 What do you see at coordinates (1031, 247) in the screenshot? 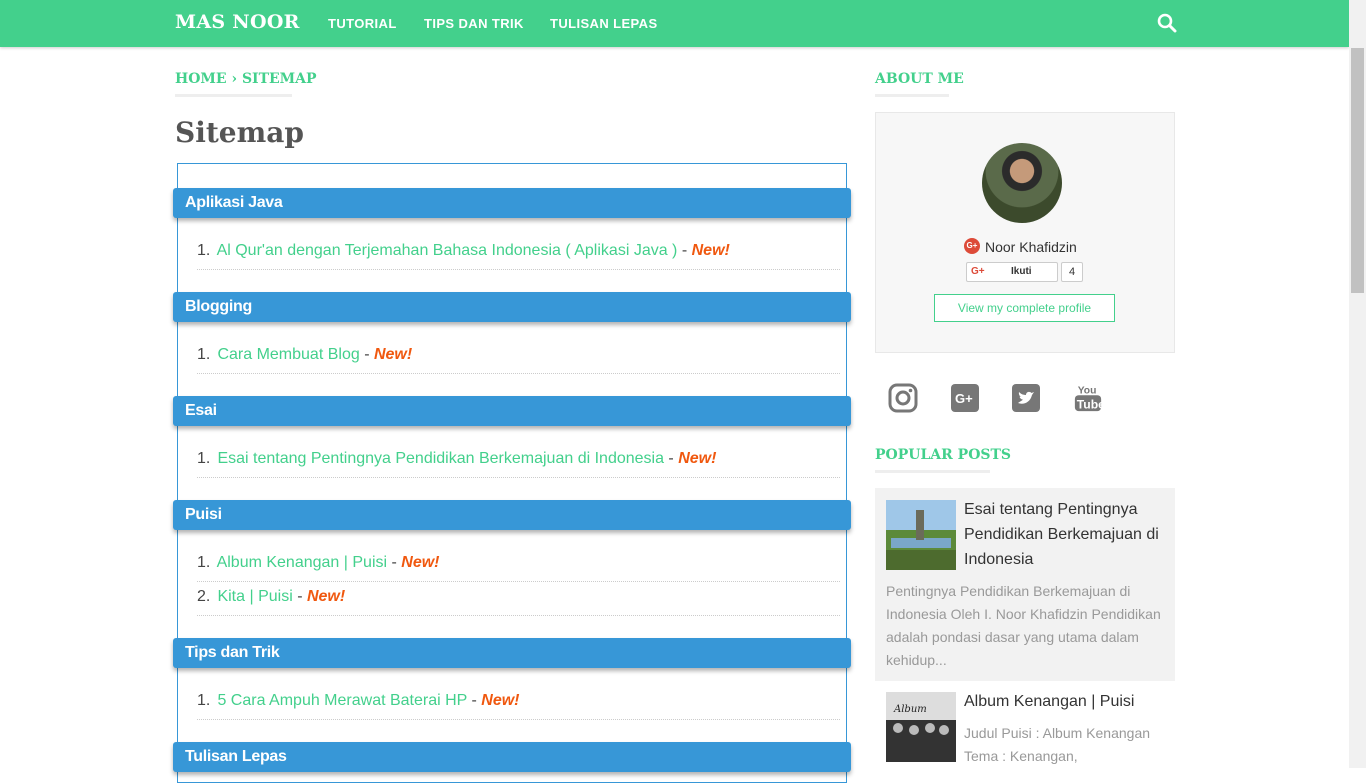
I see `profile-name: Noor Khafidzin` at bounding box center [1031, 247].